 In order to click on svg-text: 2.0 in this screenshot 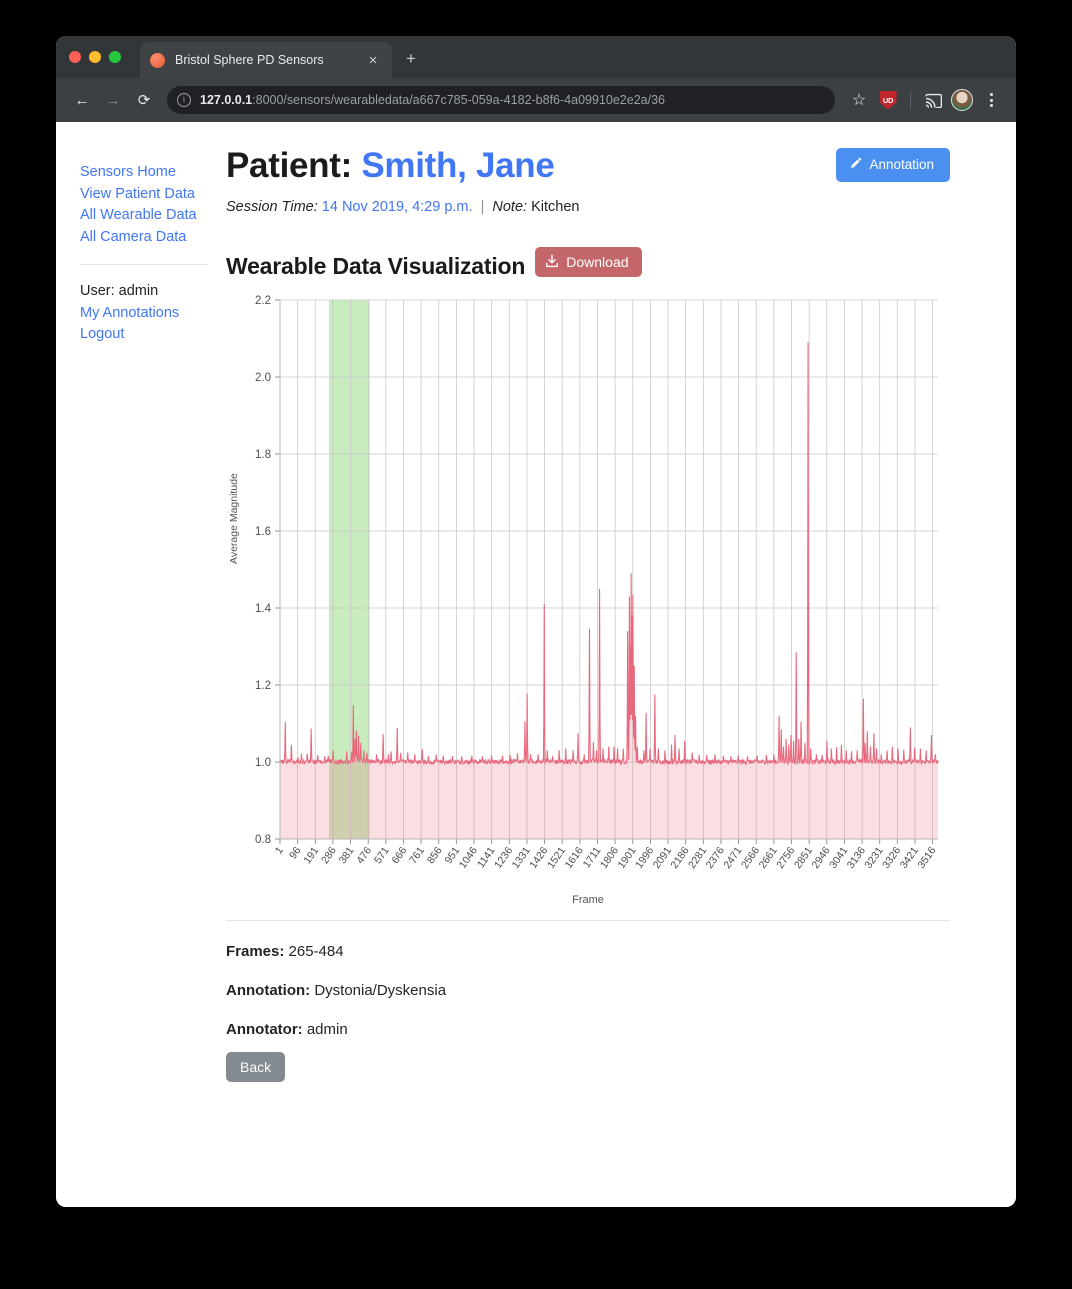, I will do `click(263, 378)`.